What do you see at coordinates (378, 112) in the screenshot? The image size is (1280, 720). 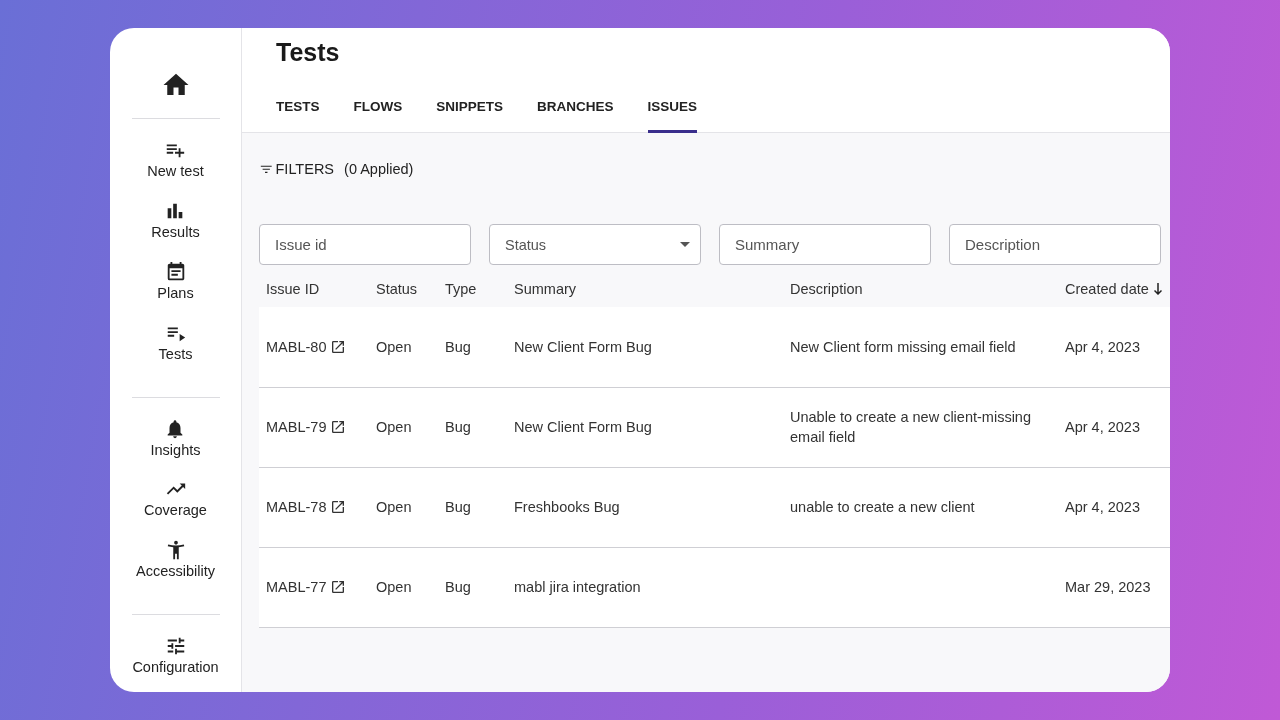 I see `tab: FLOWS` at bounding box center [378, 112].